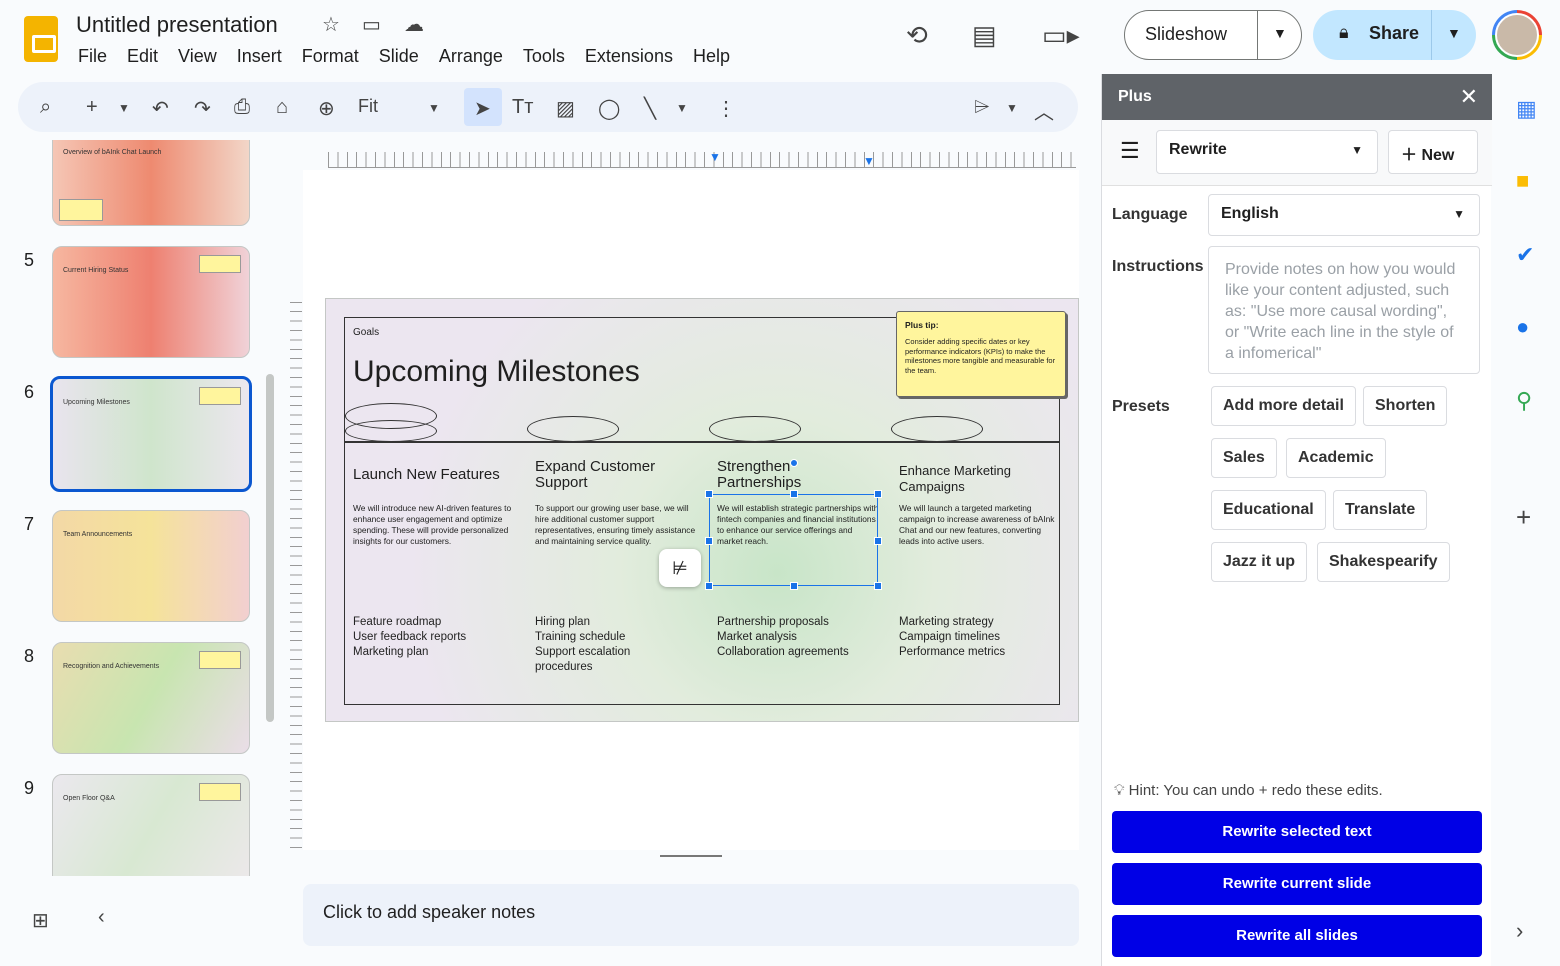  What do you see at coordinates (1405, 406) in the screenshot?
I see `preset-shorten: Shorten` at bounding box center [1405, 406].